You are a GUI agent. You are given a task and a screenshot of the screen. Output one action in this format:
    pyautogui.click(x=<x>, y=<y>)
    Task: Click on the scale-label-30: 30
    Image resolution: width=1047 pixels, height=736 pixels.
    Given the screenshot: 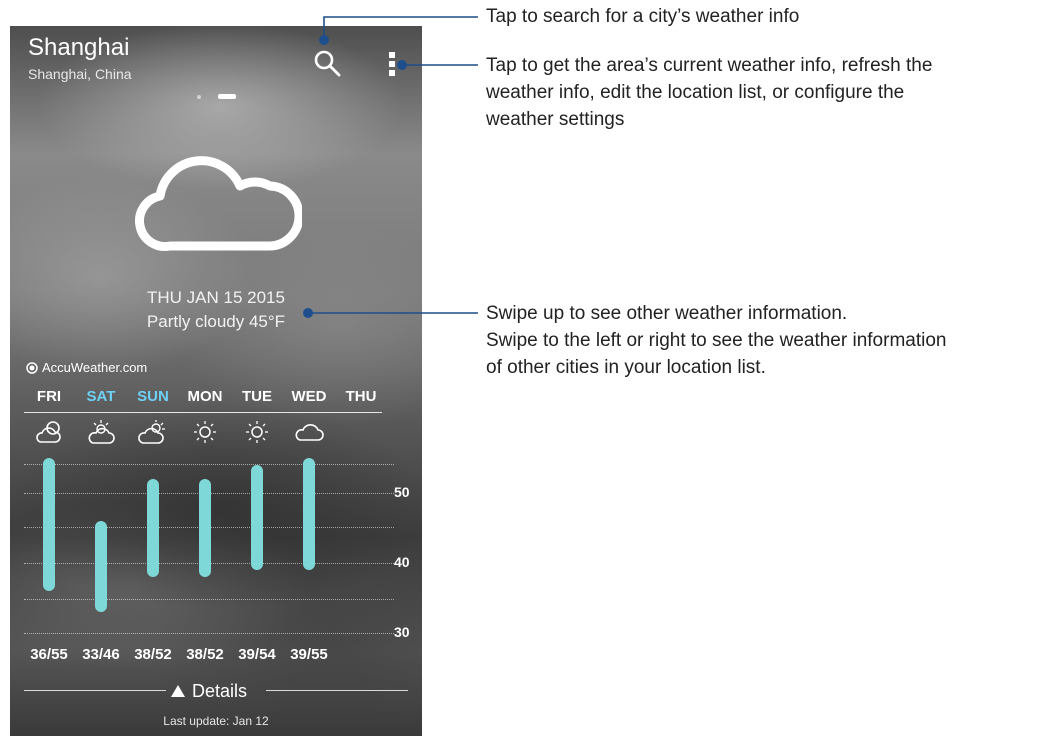 What is the action you would take?
    pyautogui.click(x=402, y=632)
    